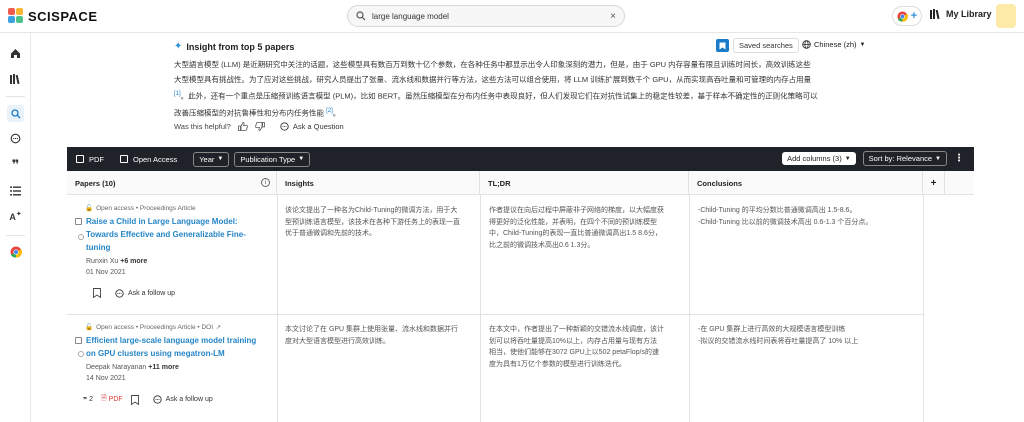 Image resolution: width=1024 pixels, height=422 pixels. What do you see at coordinates (16, 16) in the screenshot?
I see `logo-mark-icon` at bounding box center [16, 16].